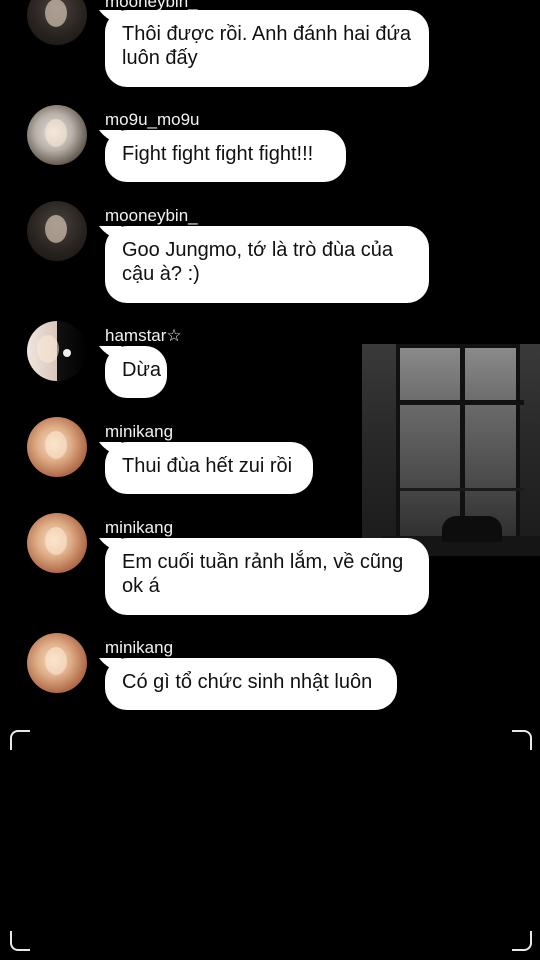  I want to click on message-text: Thôi được rồi. Anh đánh hai đứa luôn đấy, so click(266, 46).